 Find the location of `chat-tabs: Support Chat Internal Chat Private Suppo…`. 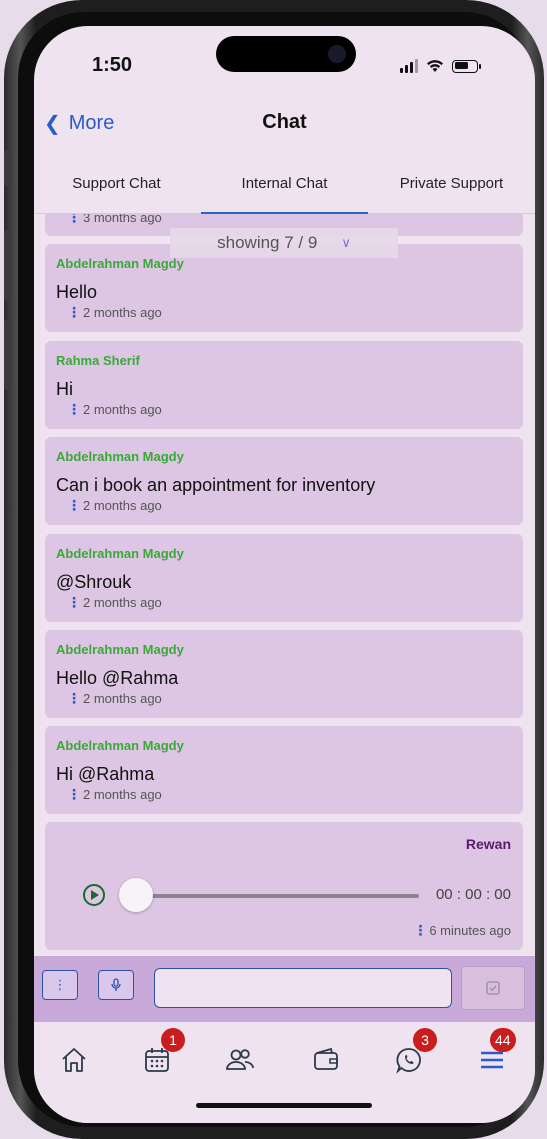

chat-tabs: Support Chat Internal Chat Private Suppo… is located at coordinates (284, 185).